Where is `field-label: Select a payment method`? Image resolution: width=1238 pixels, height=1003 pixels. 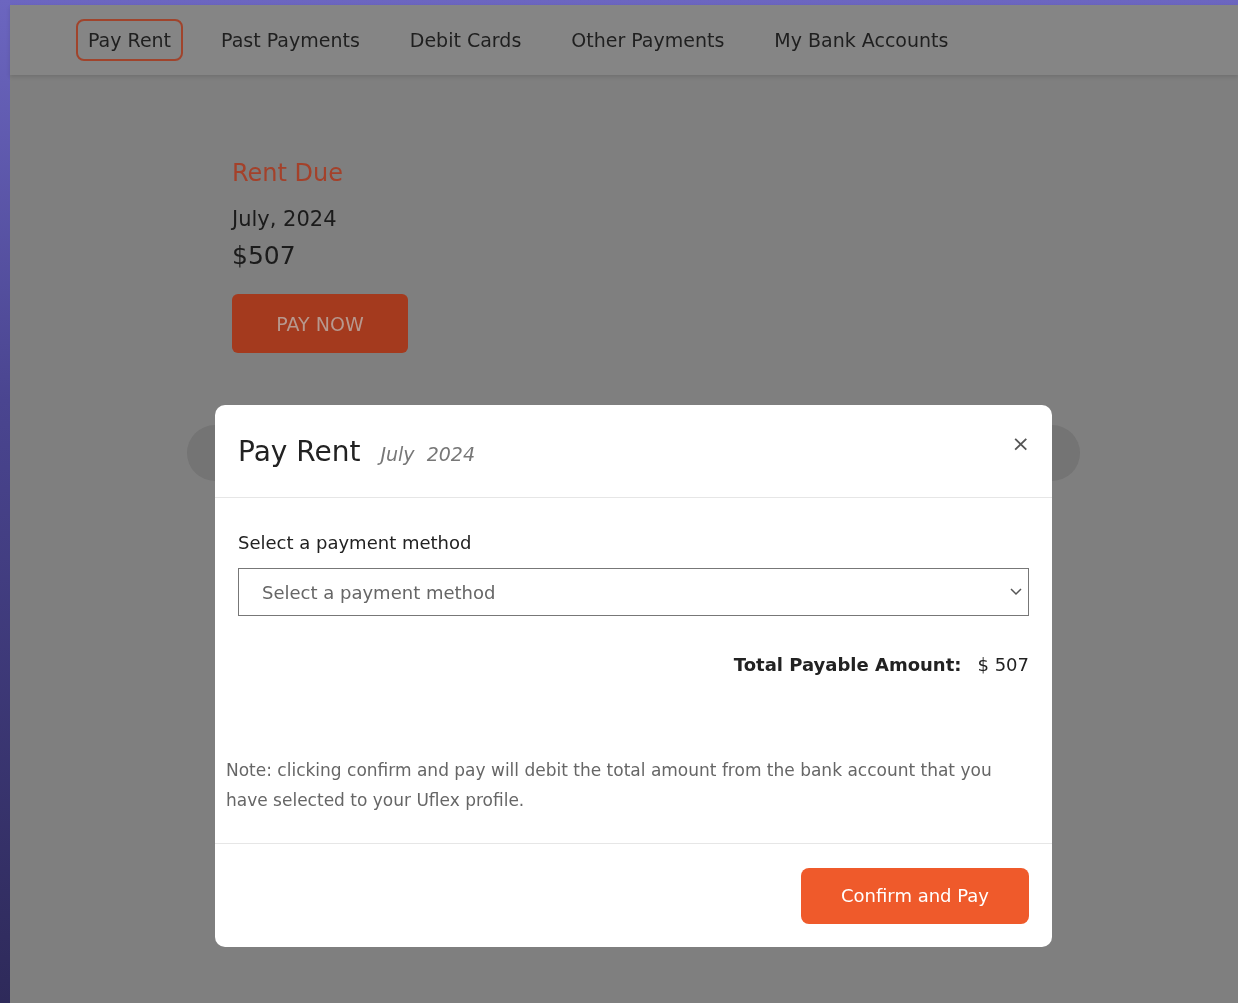 field-label: Select a payment method is located at coordinates (355, 542).